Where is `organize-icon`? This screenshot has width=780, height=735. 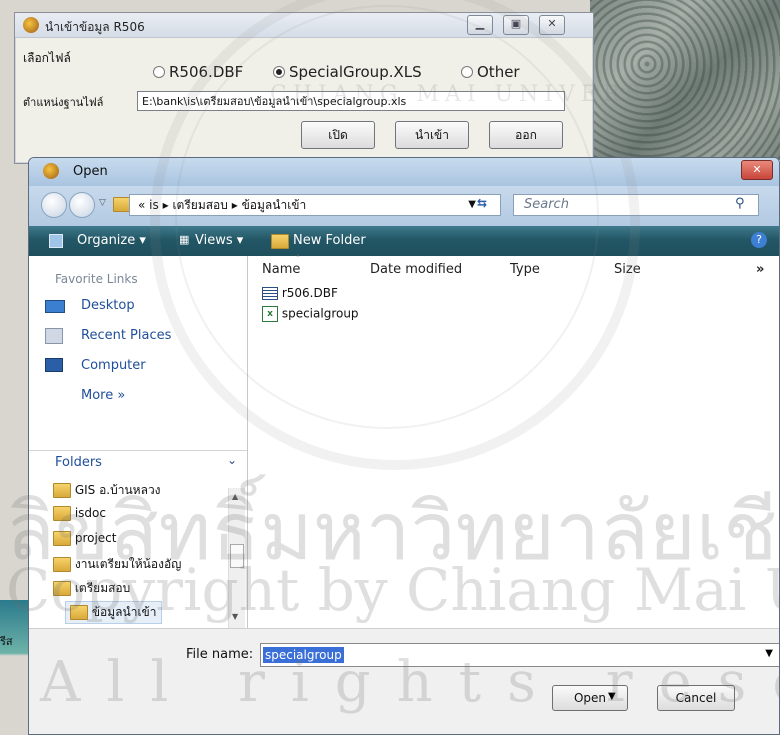 organize-icon is located at coordinates (56, 241).